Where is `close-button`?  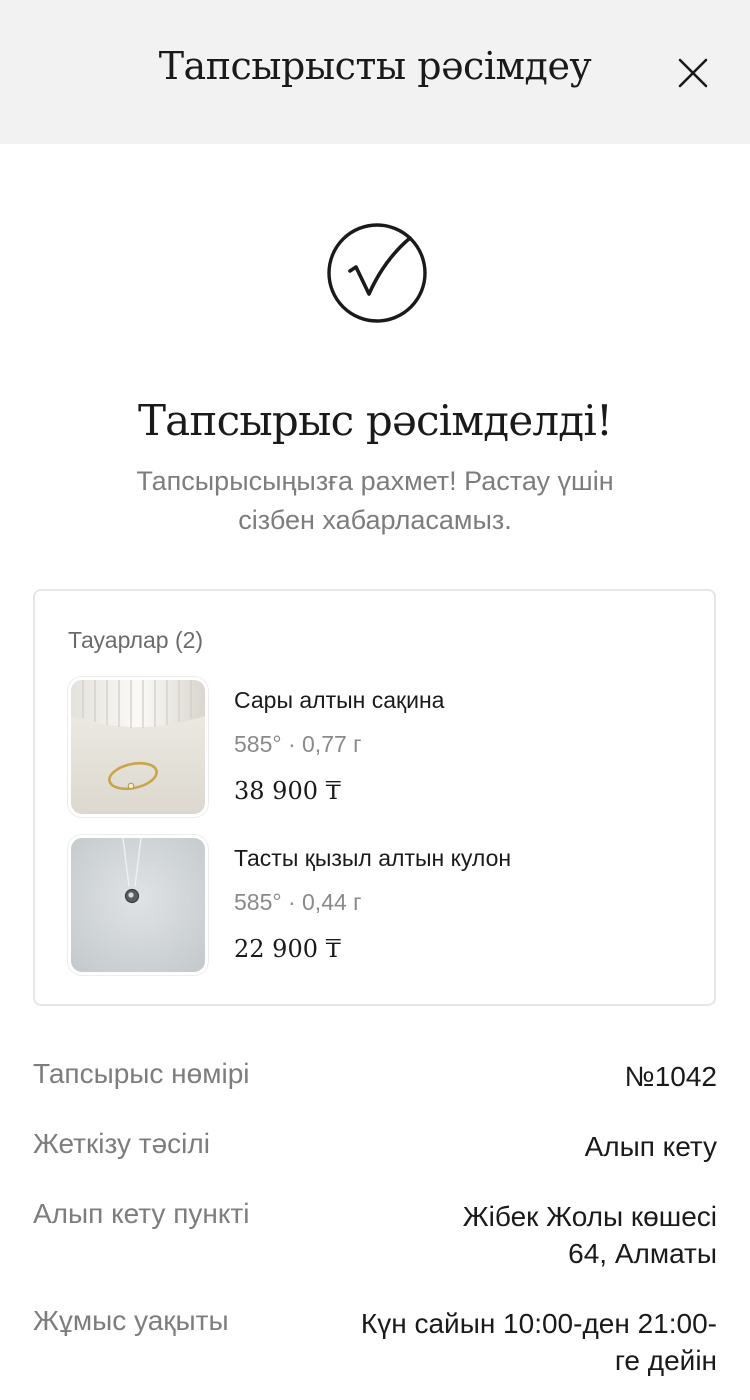
close-button is located at coordinates (693, 73).